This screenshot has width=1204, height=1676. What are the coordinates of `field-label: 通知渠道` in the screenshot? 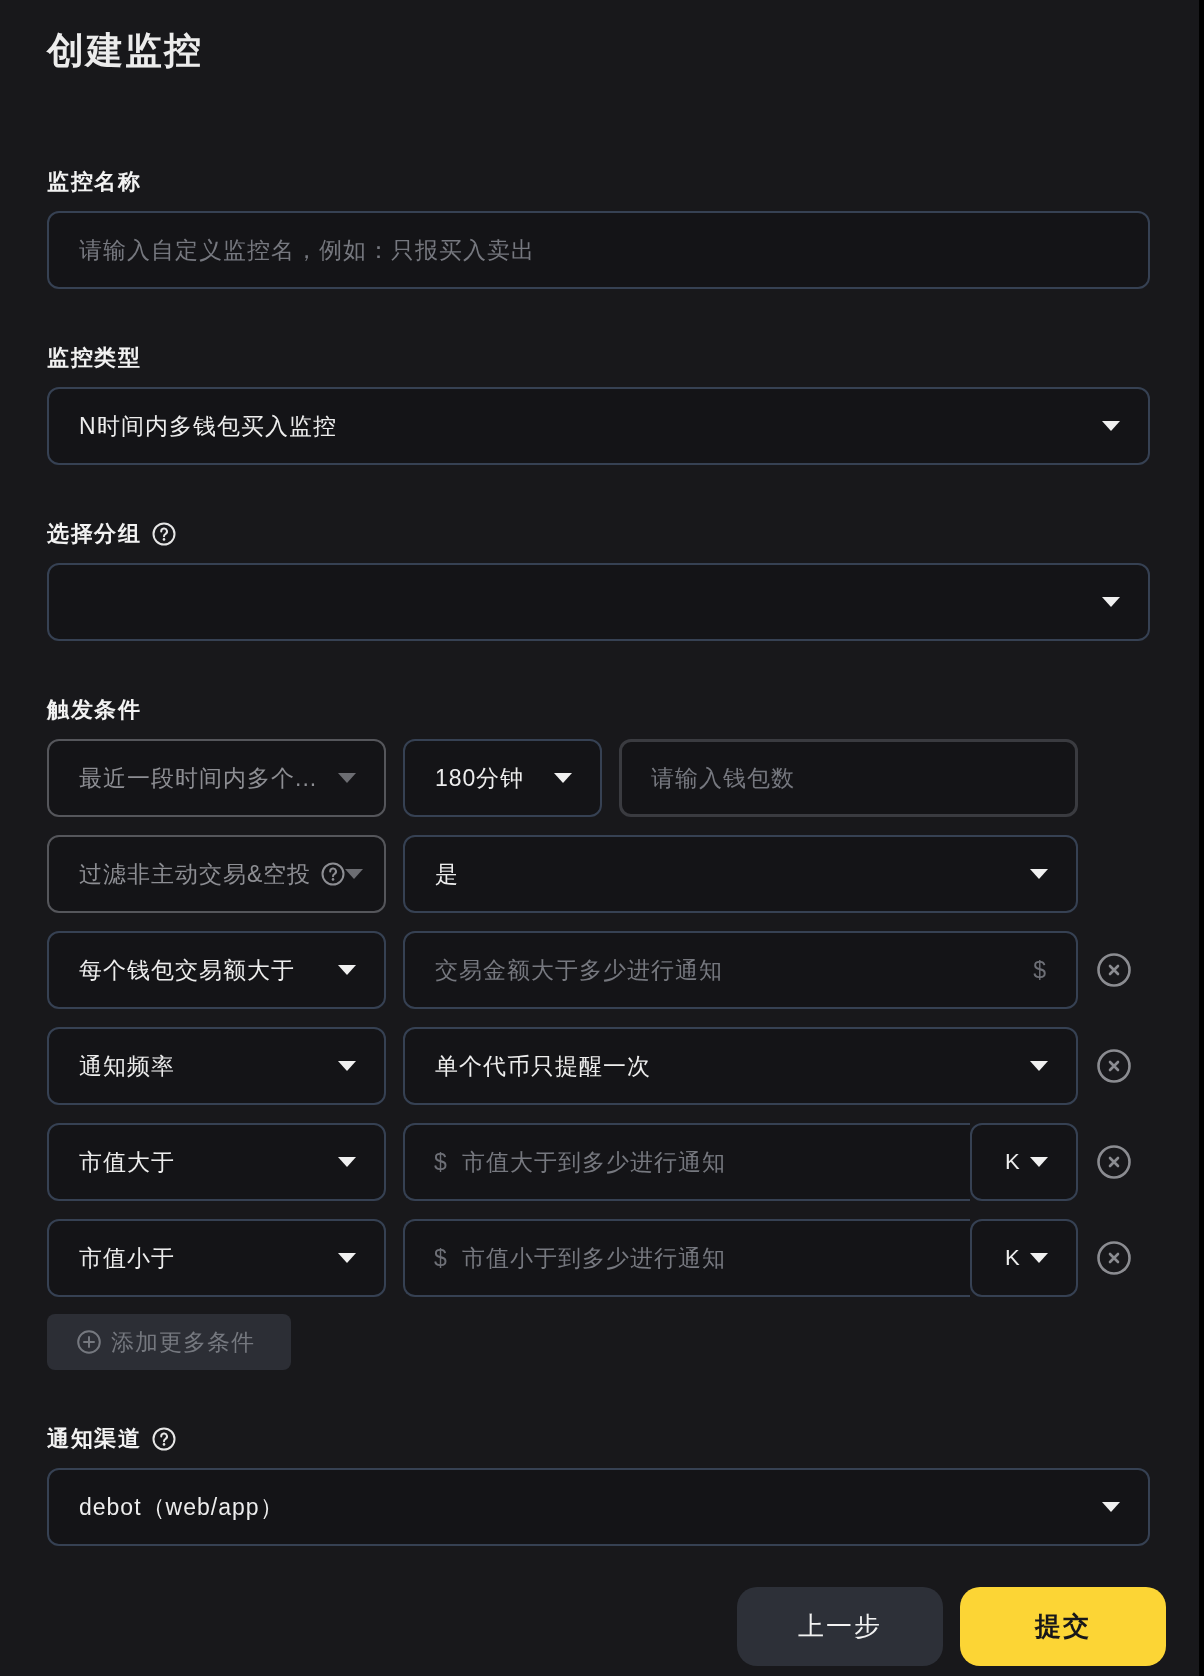 It's located at (94, 1439).